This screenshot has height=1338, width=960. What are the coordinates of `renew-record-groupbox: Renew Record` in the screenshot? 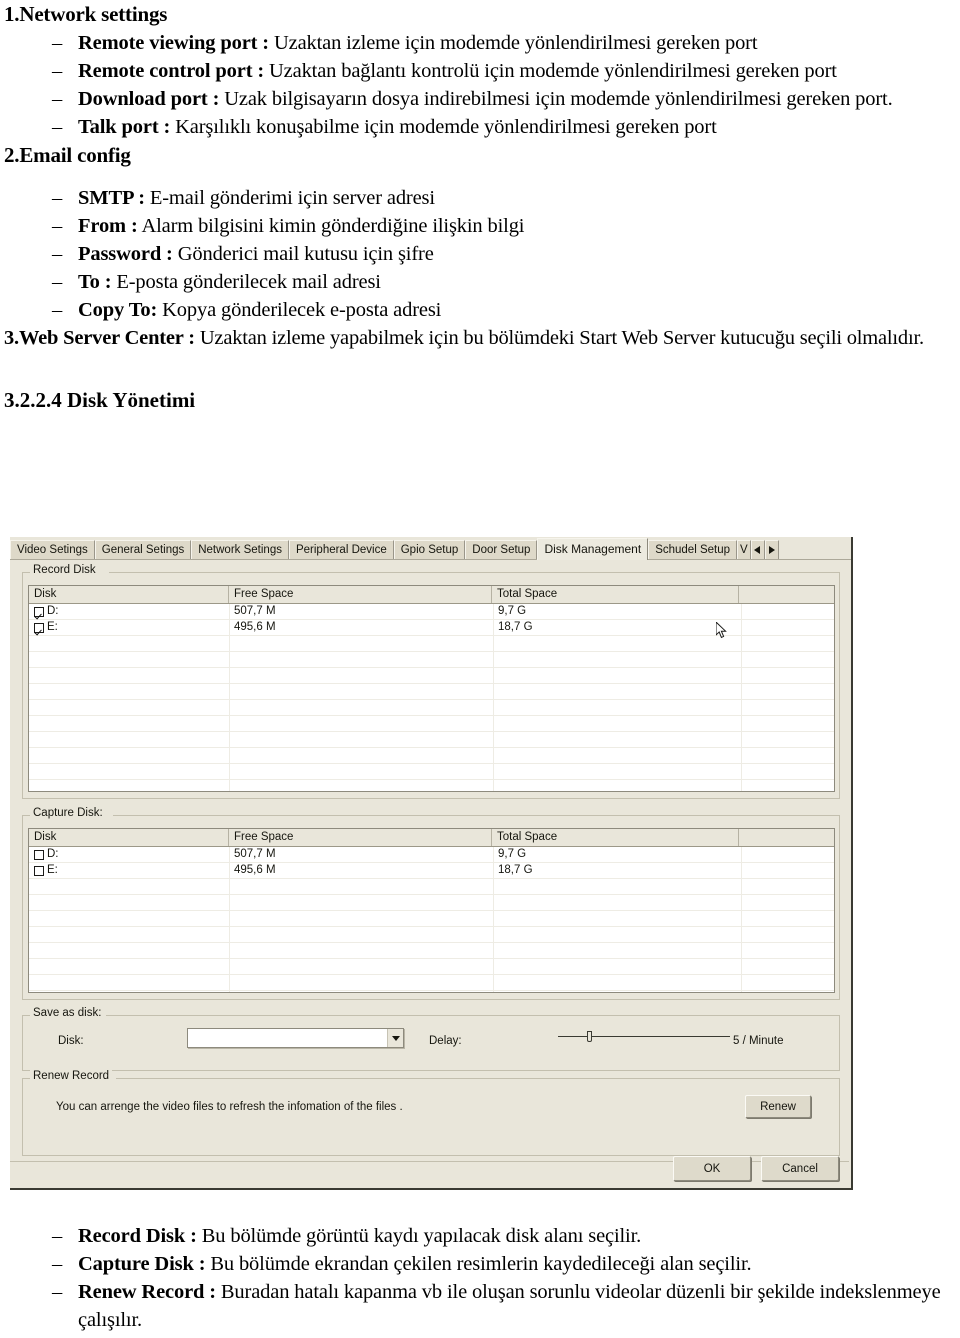 It's located at (431, 1113).